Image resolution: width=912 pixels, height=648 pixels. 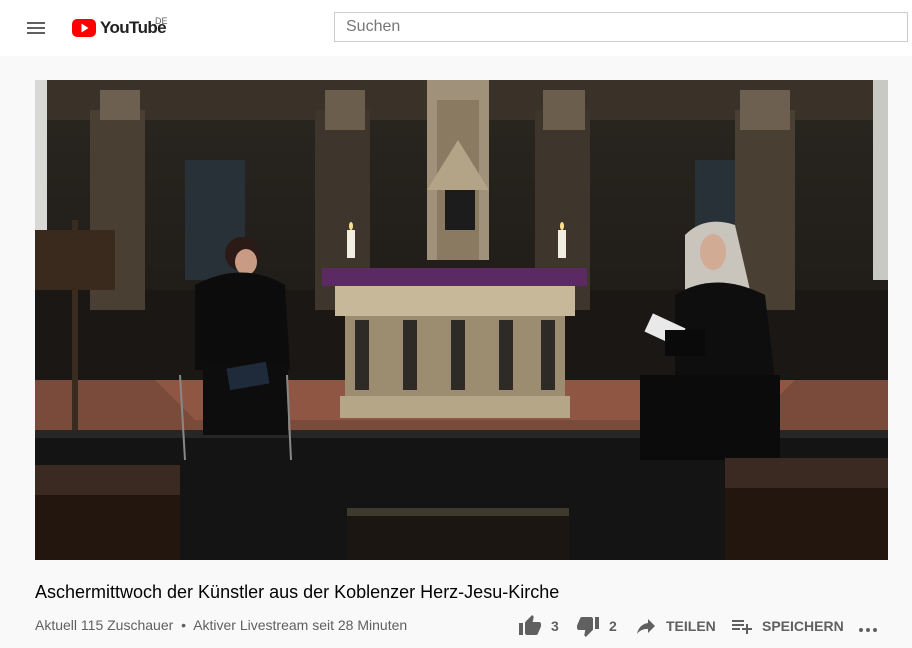 I want to click on search-box, so click(x=621, y=27).